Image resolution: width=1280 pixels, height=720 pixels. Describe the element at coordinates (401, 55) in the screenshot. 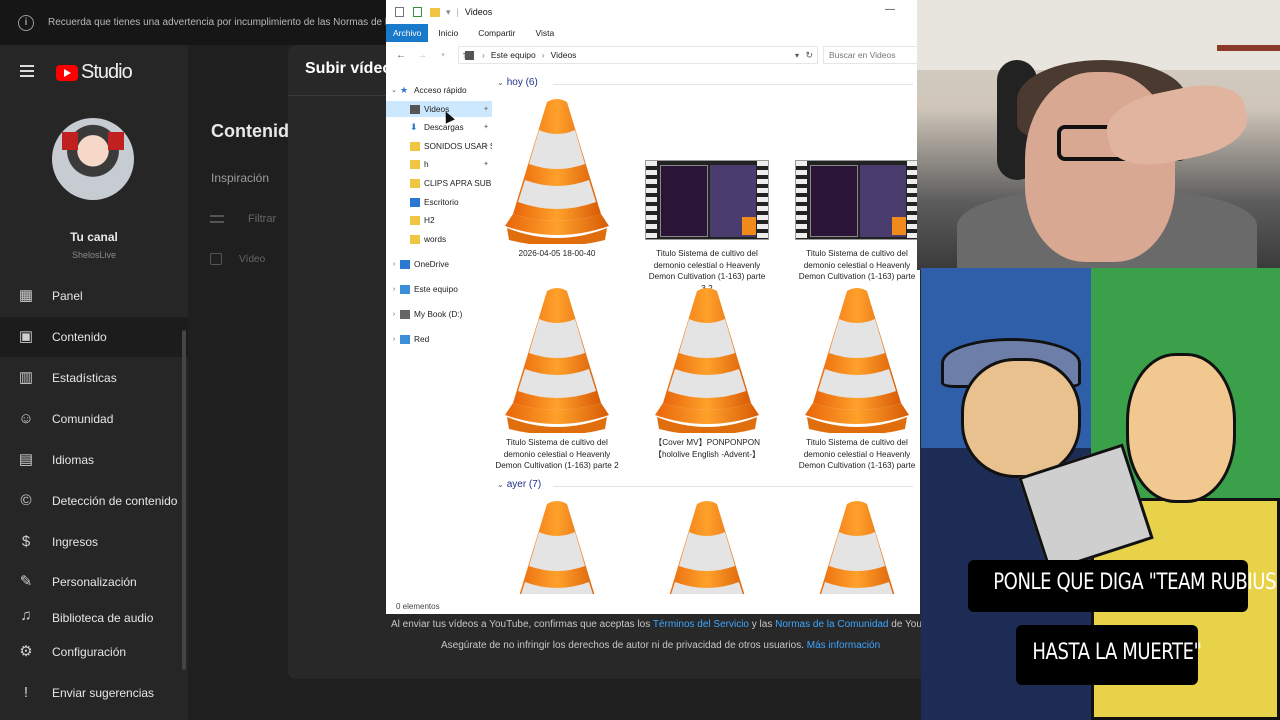

I see `back-button: ←` at that location.